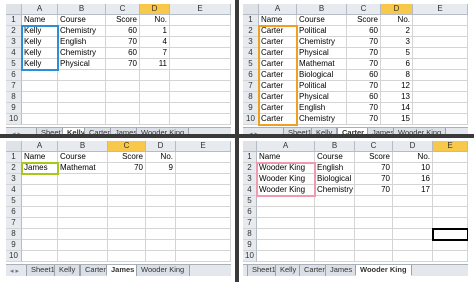 The width and height of the screenshot is (474, 282). I want to click on cell-b3, so click(83, 179).